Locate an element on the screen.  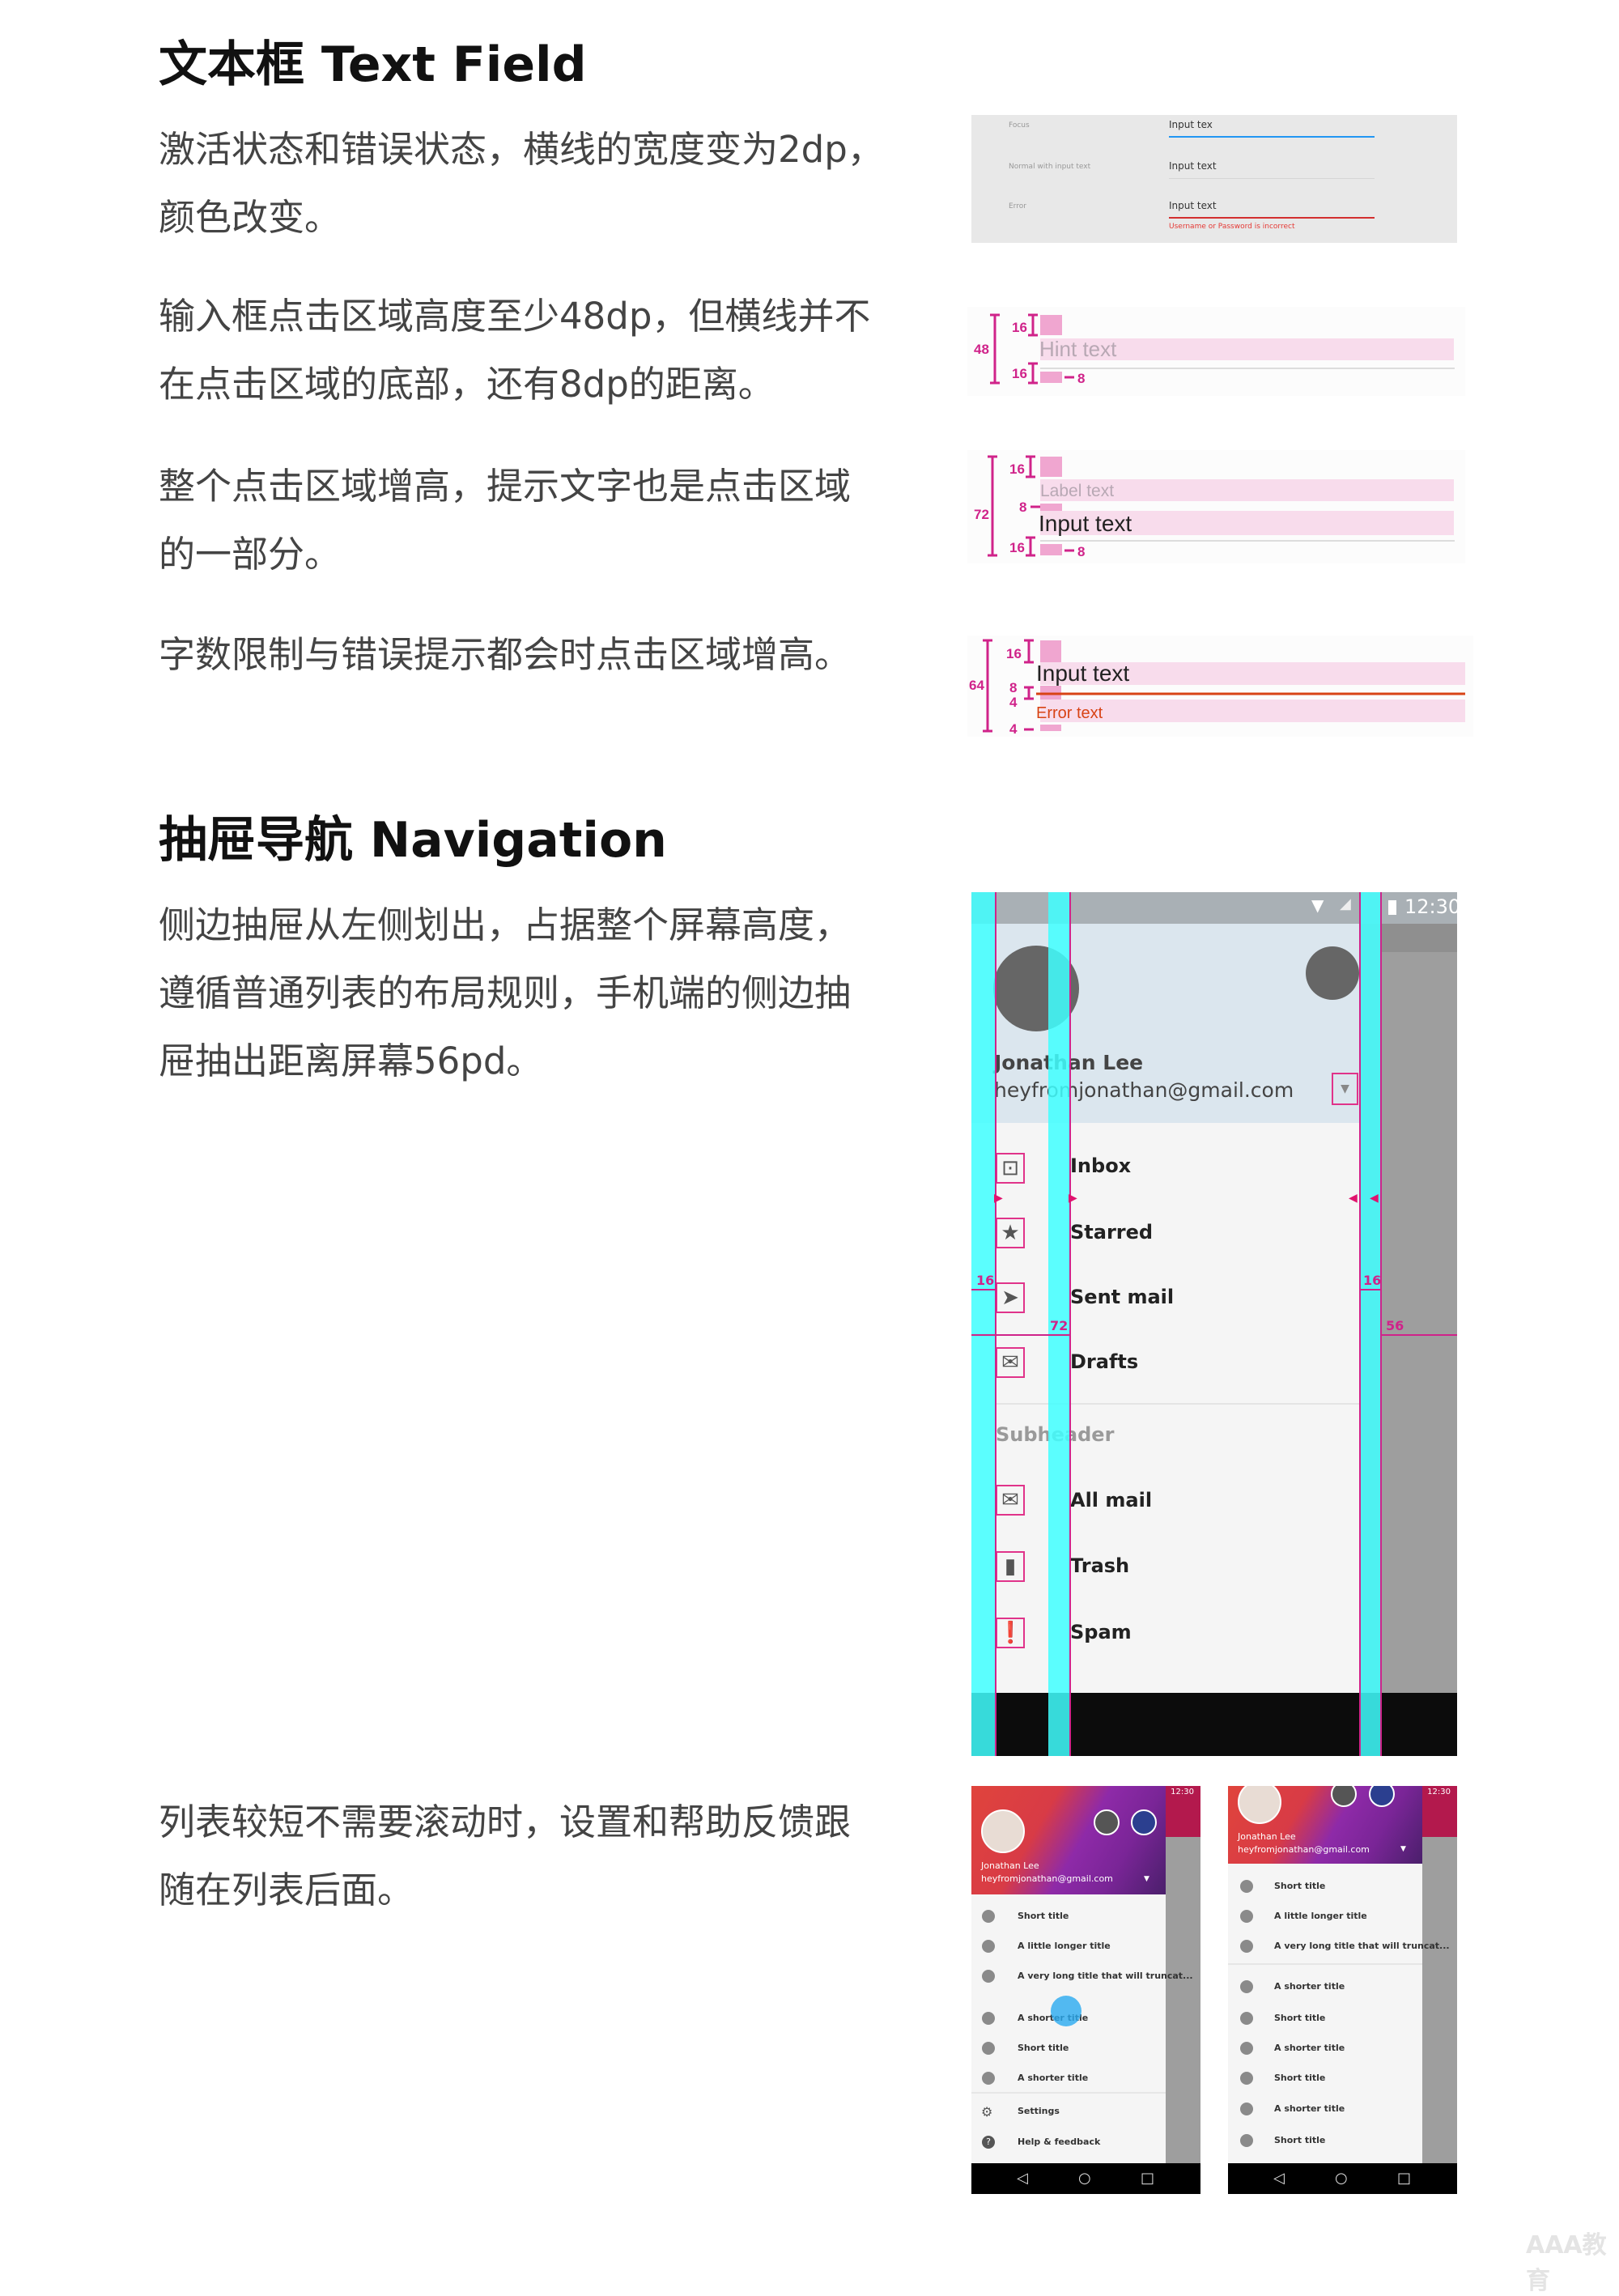
paragraph-counter-error: 字数限制与错误提示都会时点击区域增高。 is located at coordinates (505, 655).